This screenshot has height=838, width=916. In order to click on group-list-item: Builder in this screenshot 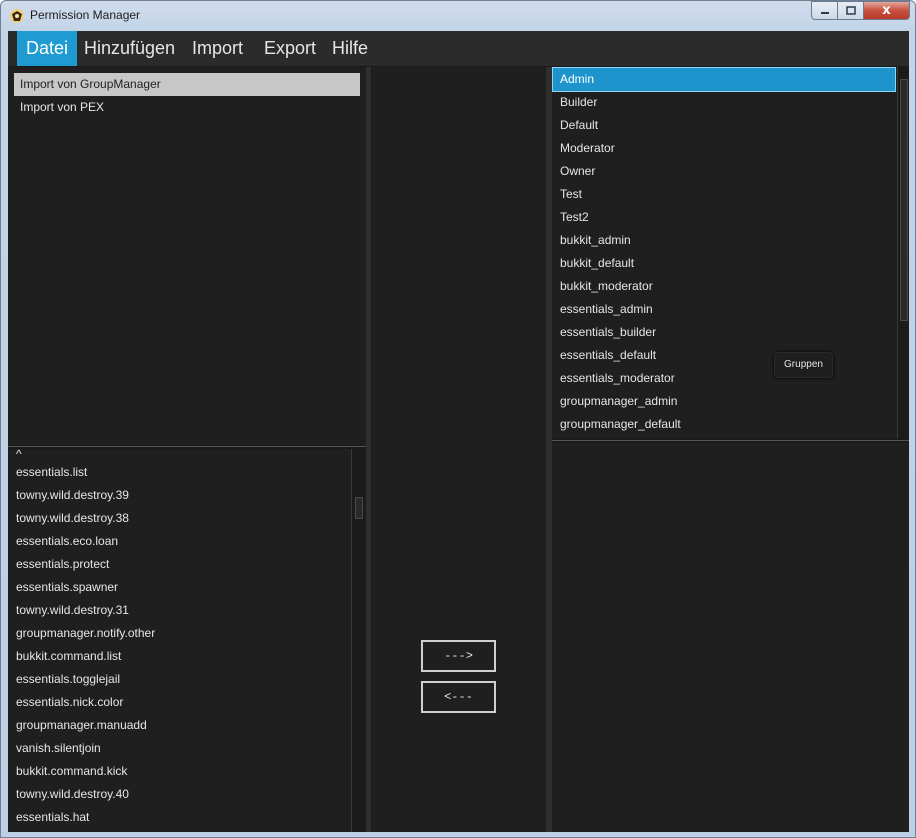, I will do `click(723, 102)`.